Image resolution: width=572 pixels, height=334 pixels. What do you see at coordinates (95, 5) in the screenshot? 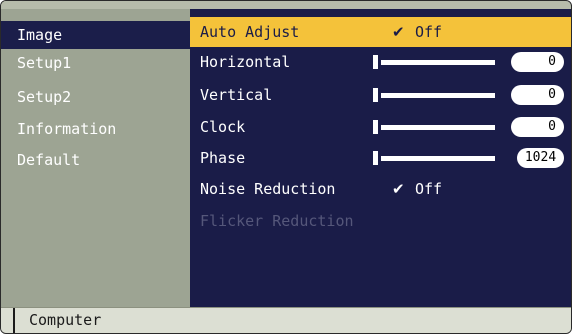
I see `menu-top-bar` at bounding box center [95, 5].